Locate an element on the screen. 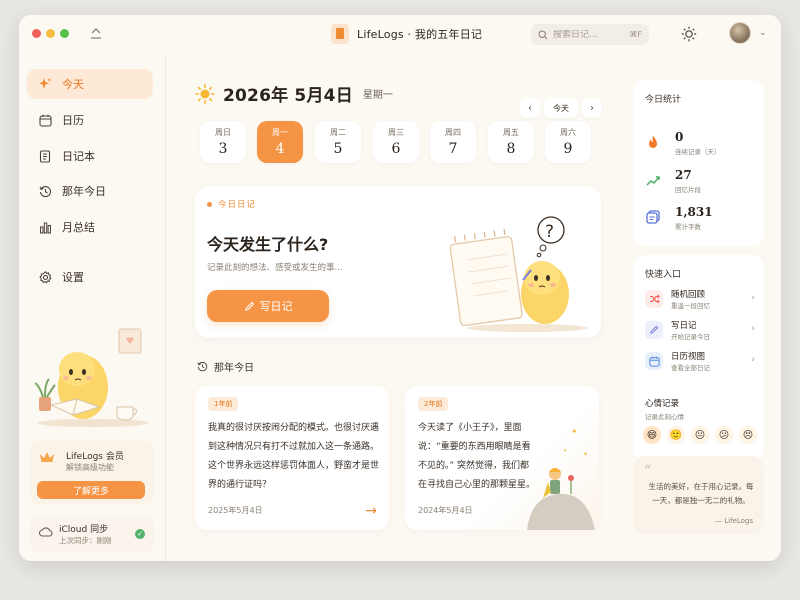 The width and height of the screenshot is (800, 600). next-day-button: › is located at coordinates (592, 108).